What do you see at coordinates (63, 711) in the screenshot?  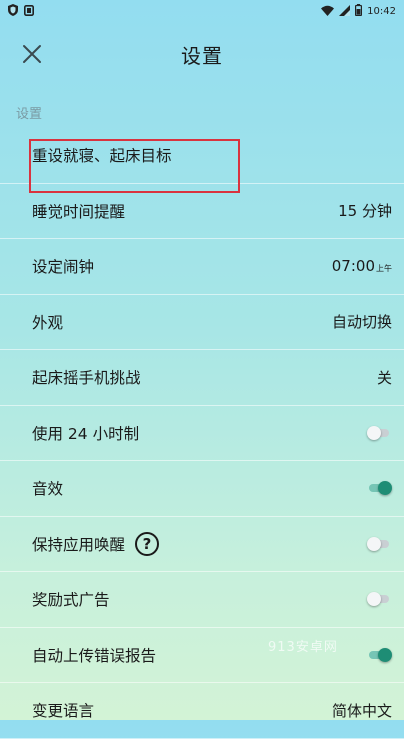 I see `row-label: 变更语言` at bounding box center [63, 711].